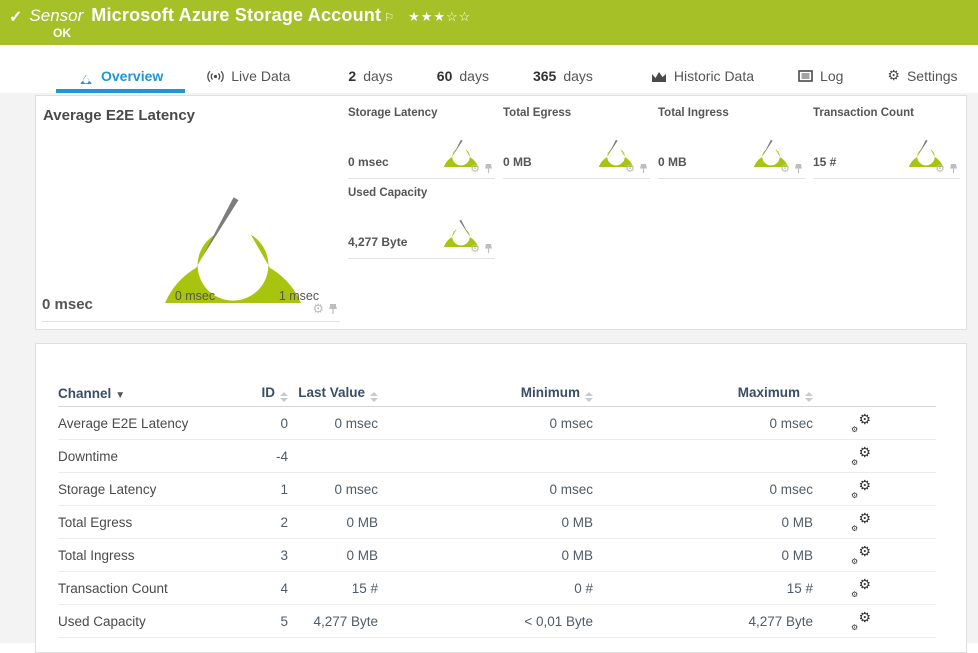 This screenshot has width=978, height=653. What do you see at coordinates (150, 522) in the screenshot?
I see `channel-name: Total Egress` at bounding box center [150, 522].